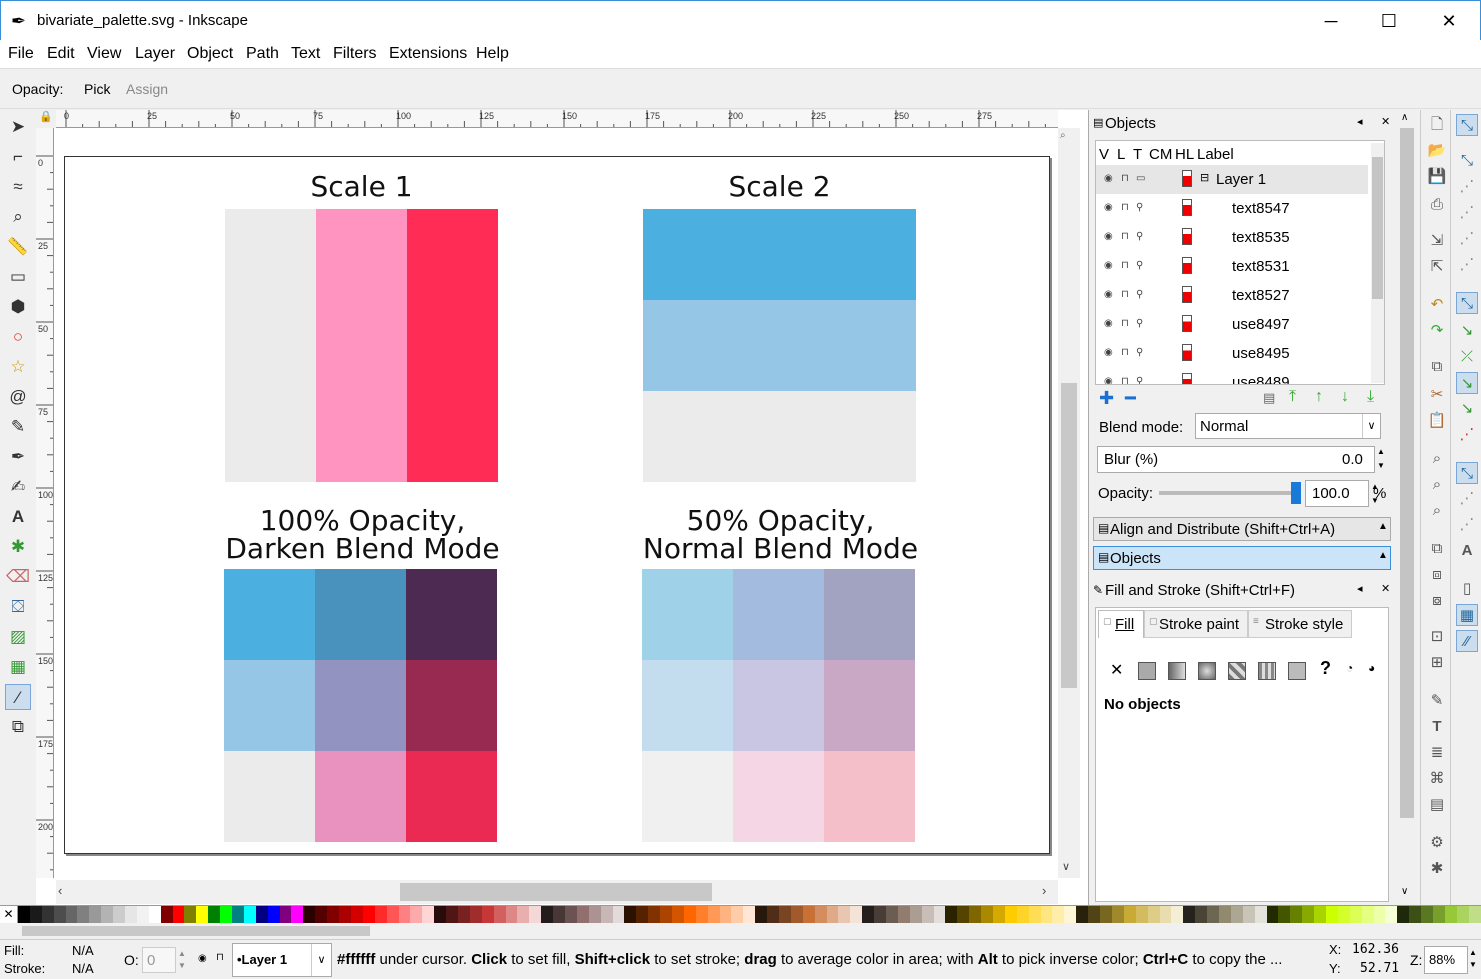 The width and height of the screenshot is (1481, 979). I want to click on horizontal-scroll-thumb, so click(556, 892).